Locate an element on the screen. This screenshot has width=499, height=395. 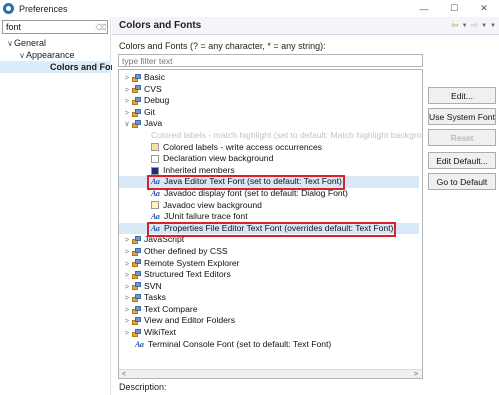
tree-setting-row: Declaration view background is located at coordinates (269, 159).